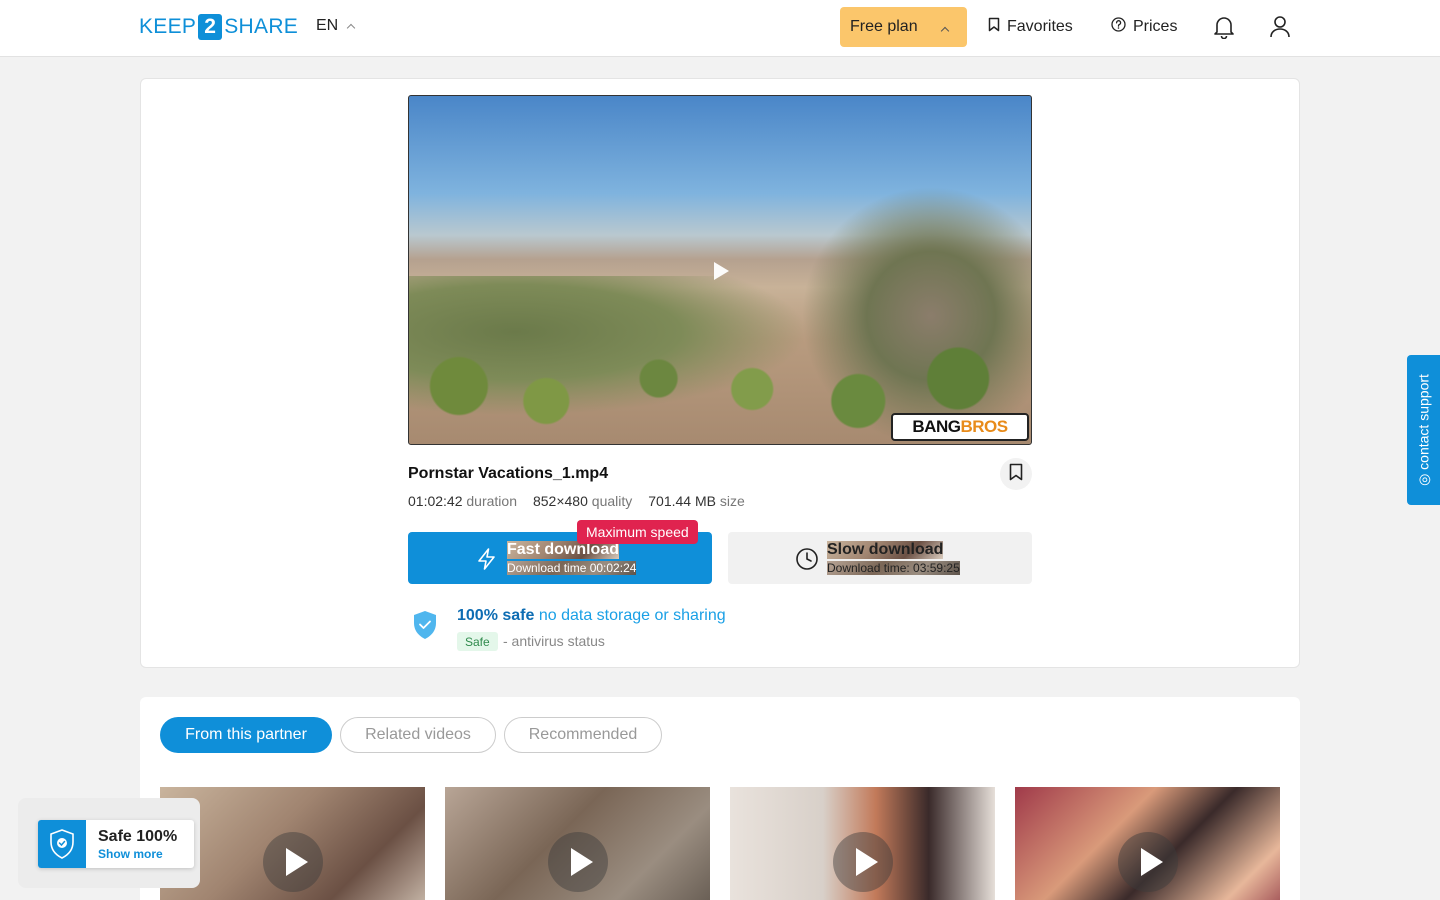 This screenshot has width=1440, height=900. I want to click on user-icon, so click(1280, 29).